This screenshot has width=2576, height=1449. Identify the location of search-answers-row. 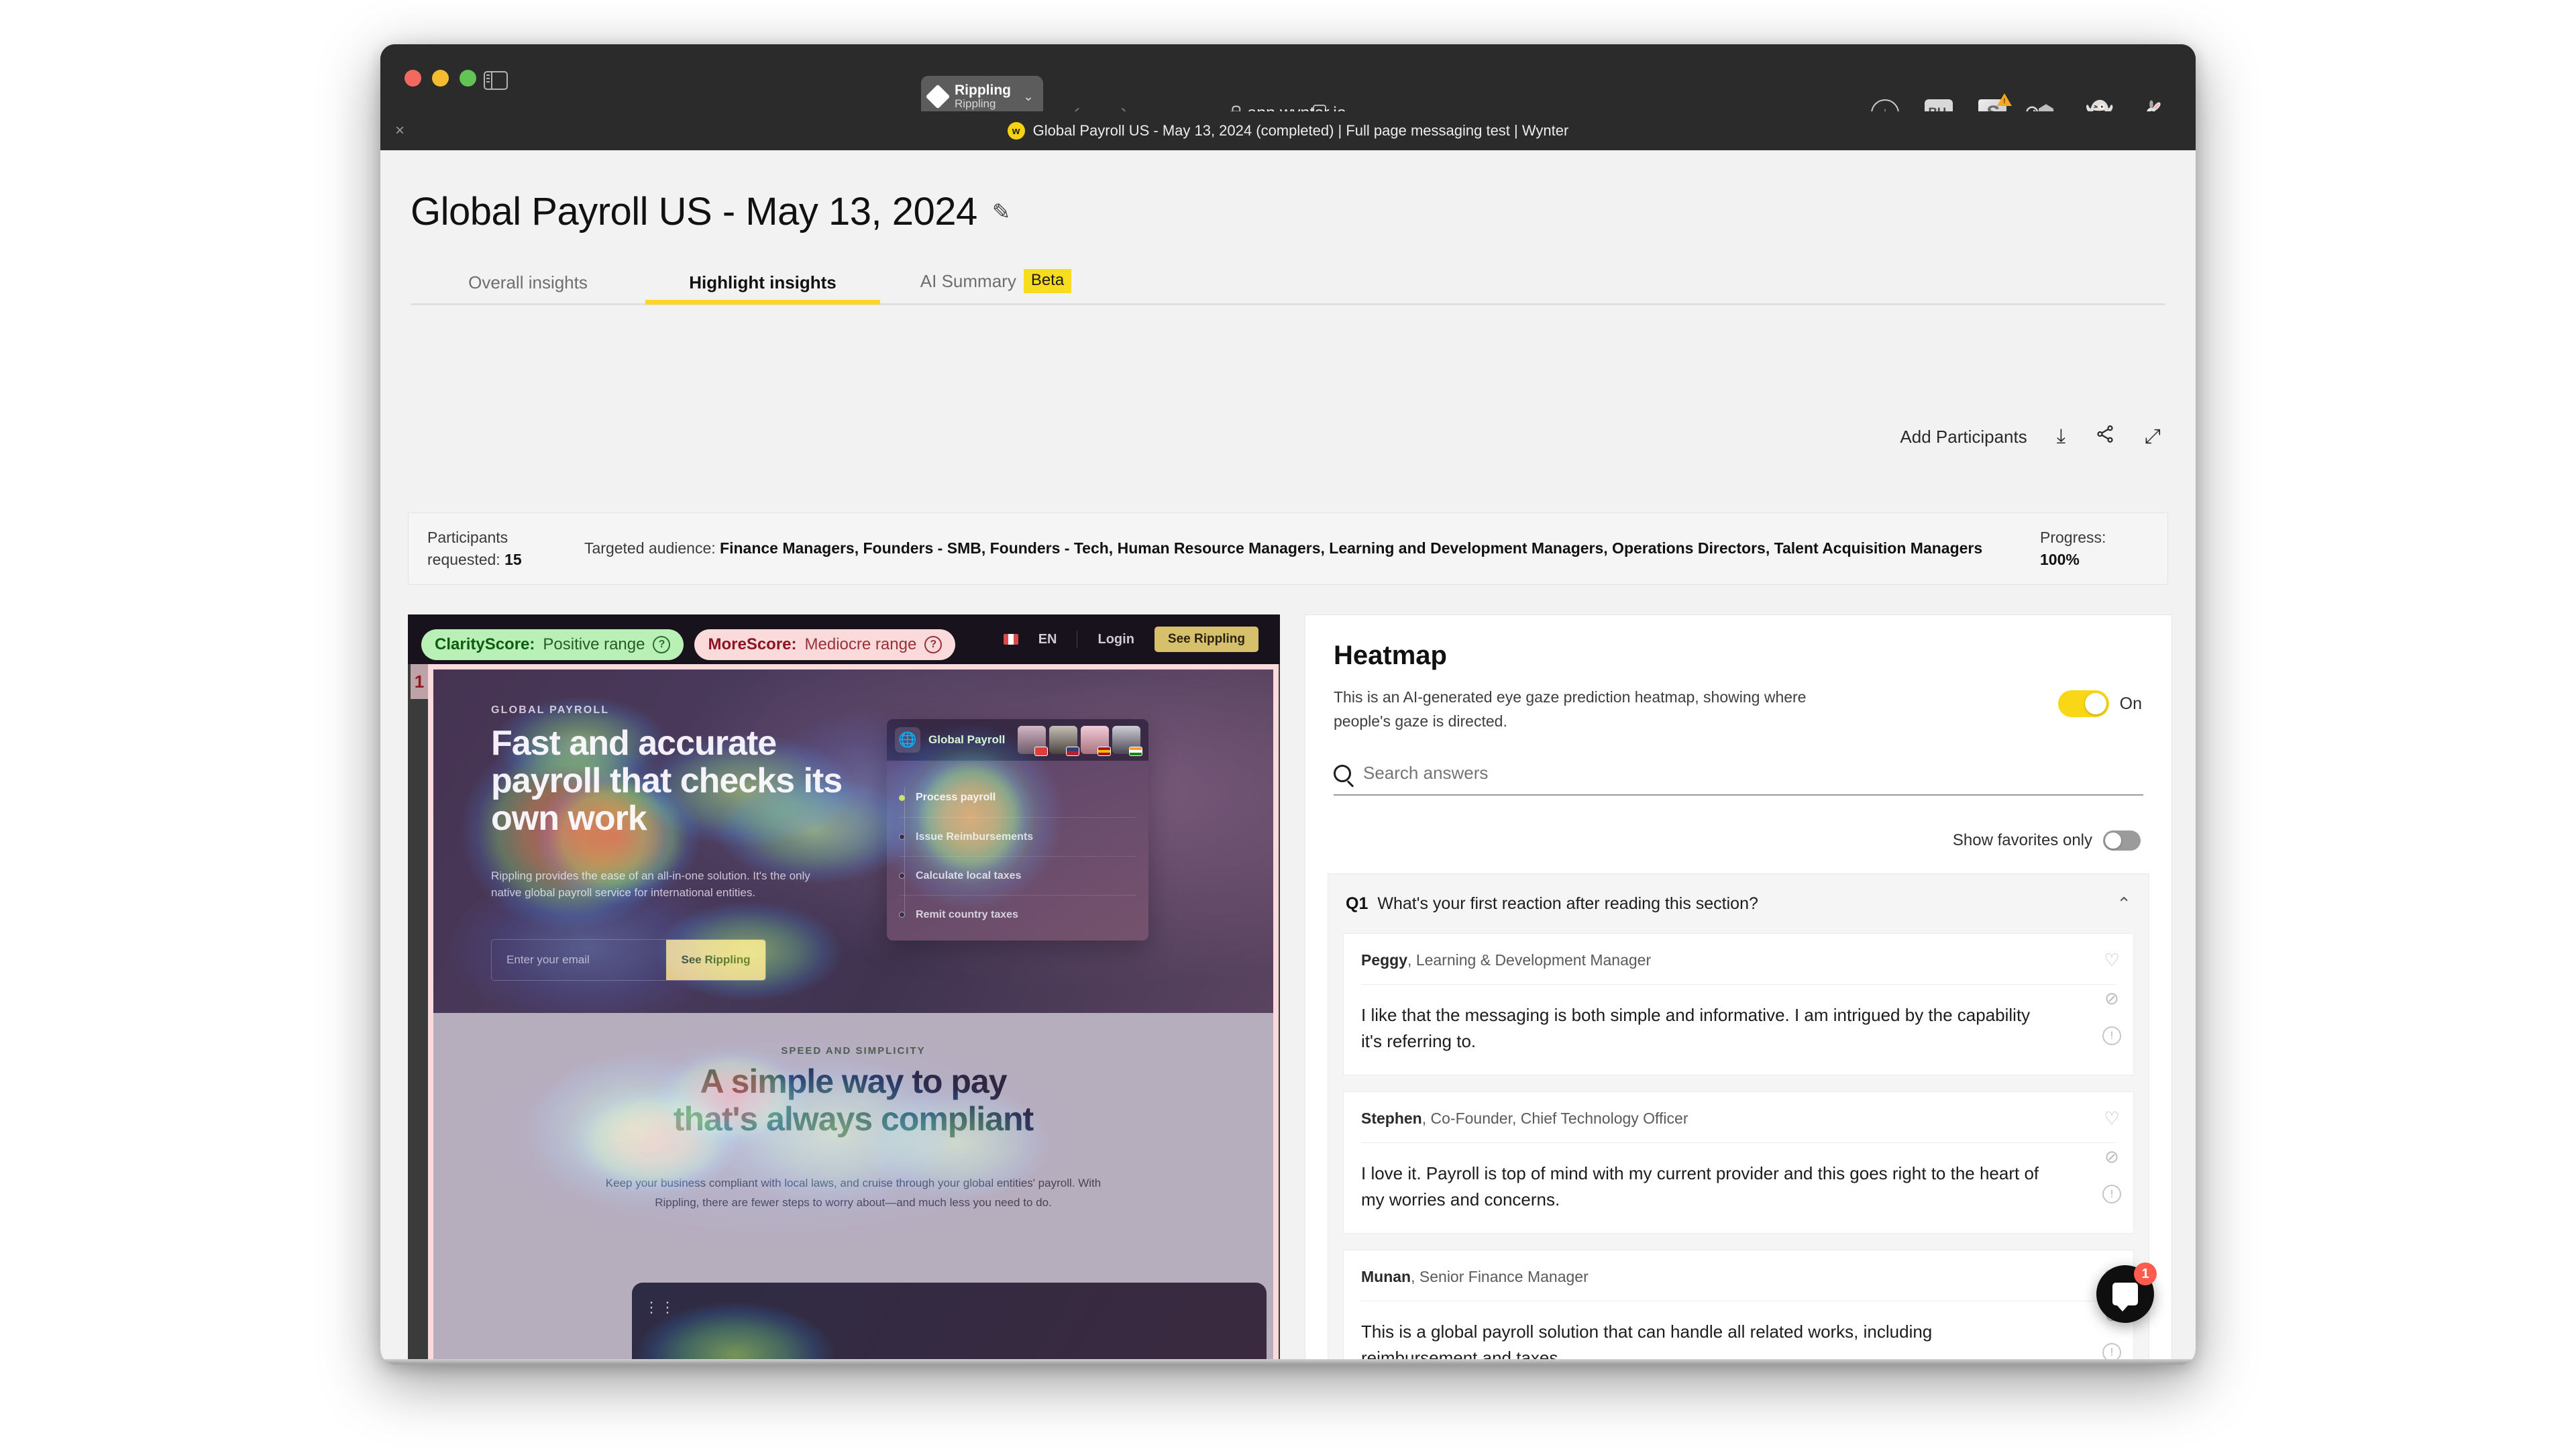
(1738, 779).